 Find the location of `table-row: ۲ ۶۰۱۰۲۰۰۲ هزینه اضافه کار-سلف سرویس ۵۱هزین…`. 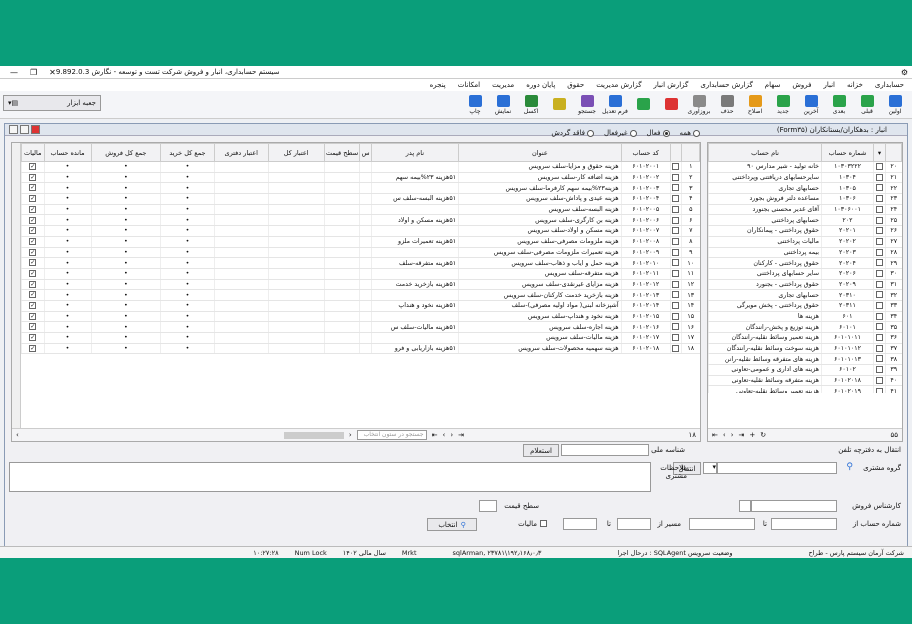

table-row: ۲ ۶۰۱۰۲۰۰۲ هزینه اضافه کار-سلف سرویس ۵۱هزین… is located at coordinates (360, 178).